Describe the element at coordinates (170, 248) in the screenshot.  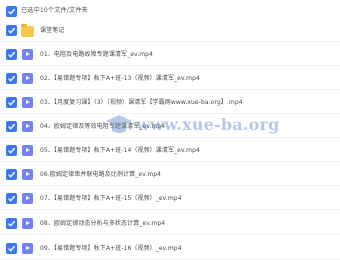
I see `file-row: 09、【易错题专项】秋下A+班-16（视频）_ev.mp4` at that location.